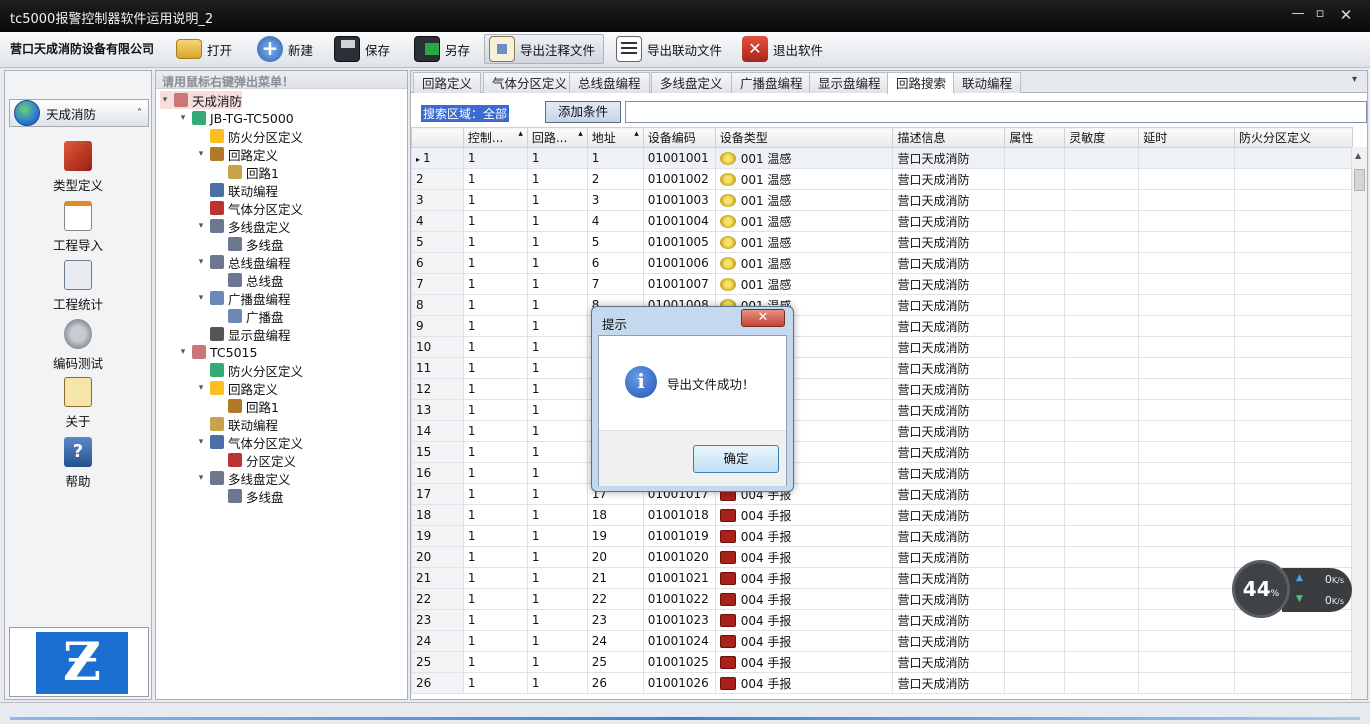  What do you see at coordinates (285, 49) in the screenshot?
I see `new-button: + 新建` at bounding box center [285, 49].